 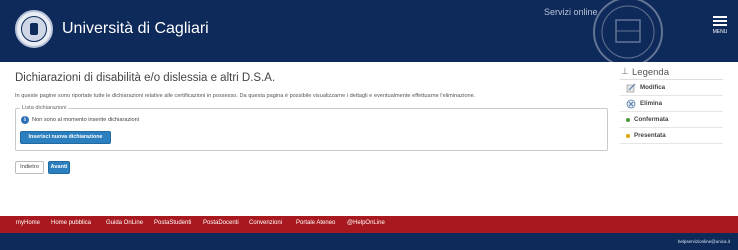 What do you see at coordinates (59, 167) in the screenshot?
I see `next-button: Avanti` at bounding box center [59, 167].